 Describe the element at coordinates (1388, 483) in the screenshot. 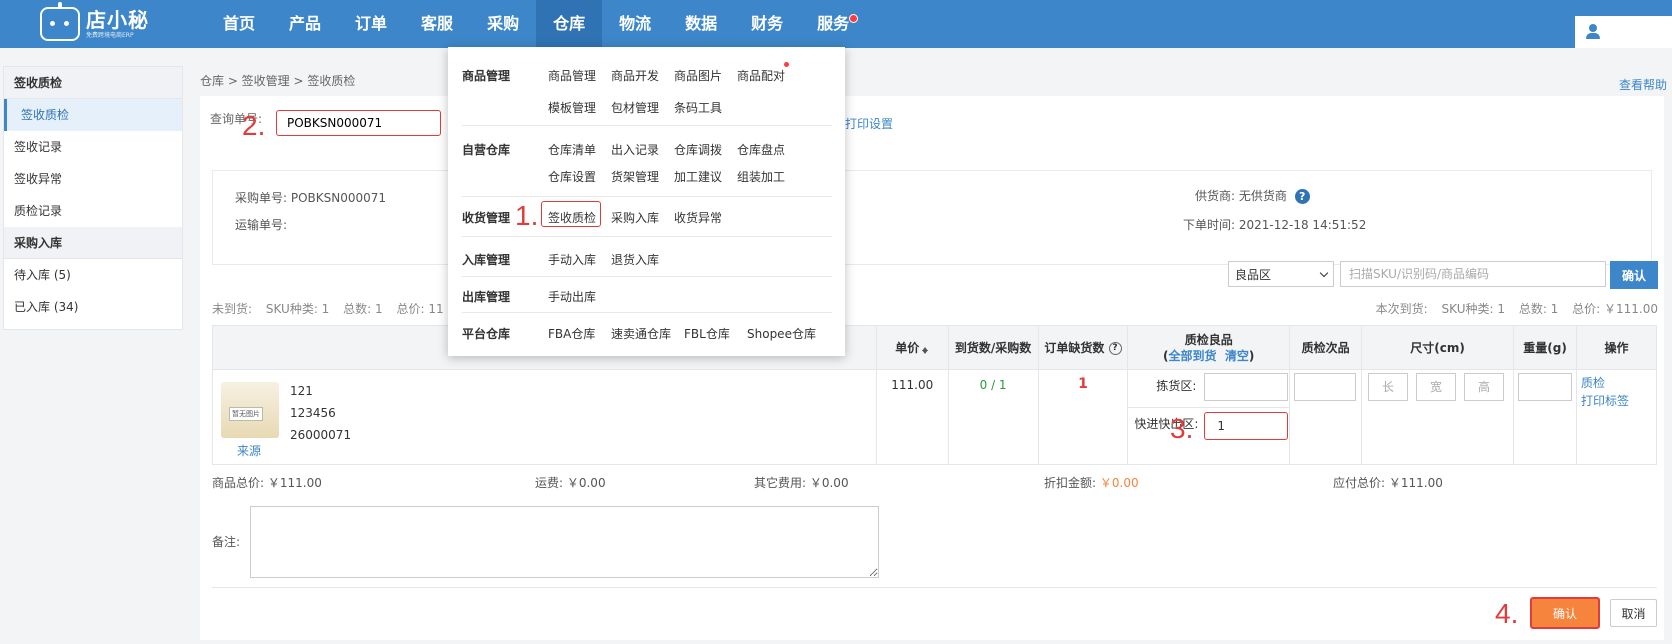

I see `payable-total: 应付总价: ￥111.00` at that location.